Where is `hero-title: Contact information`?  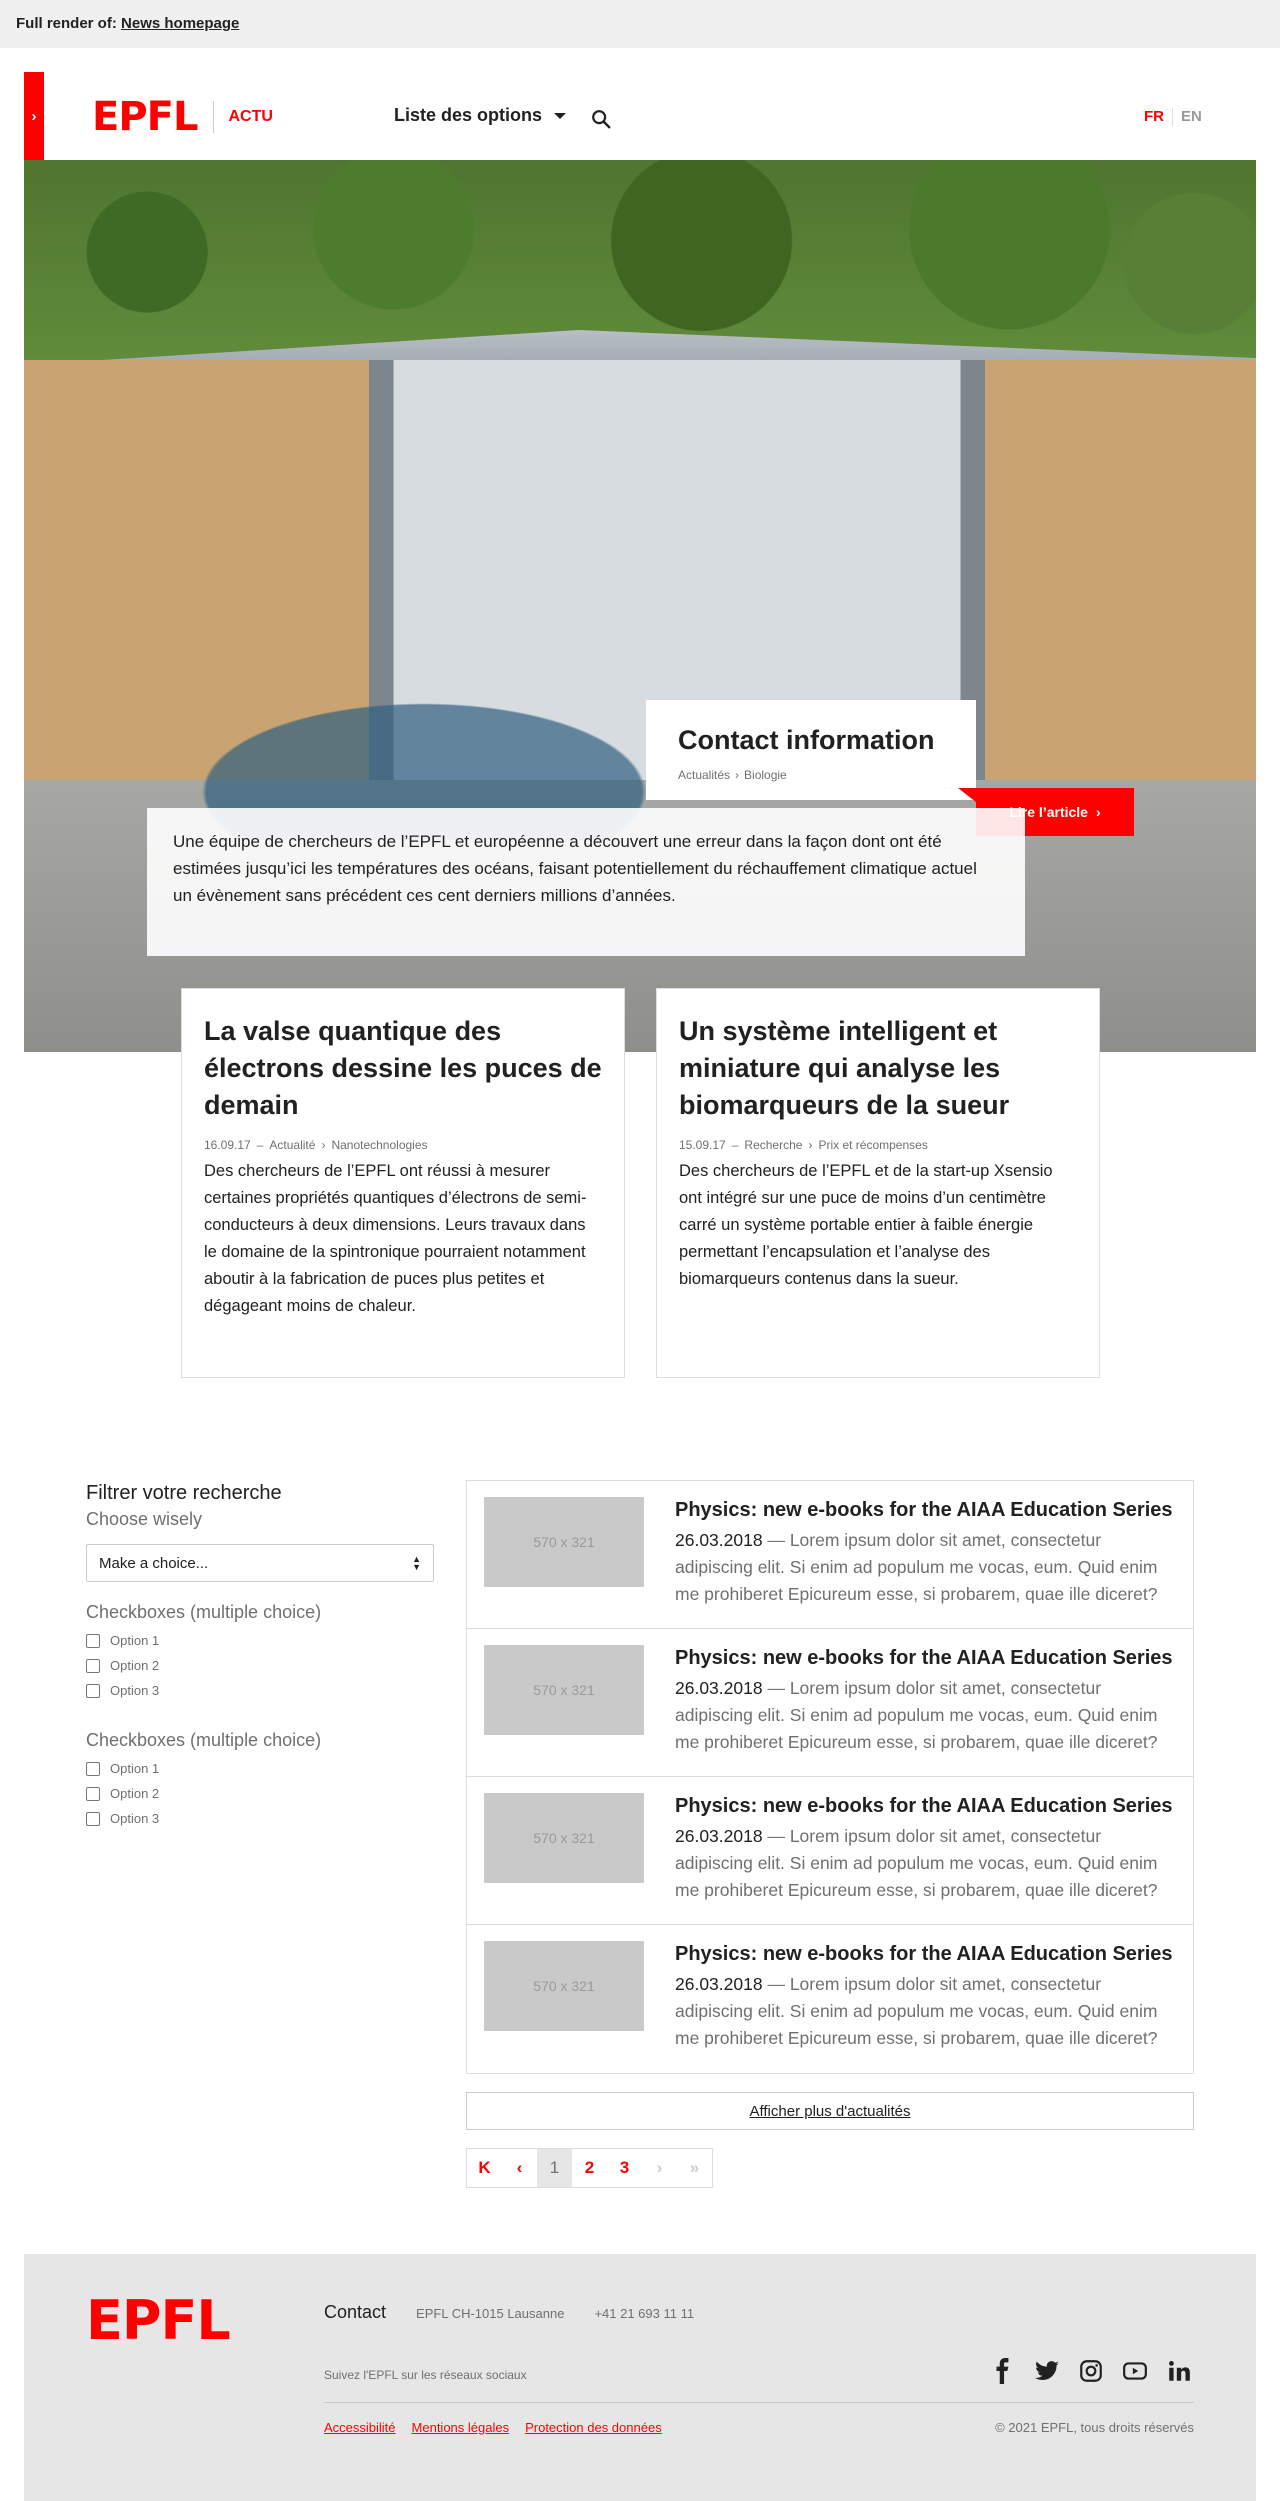 hero-title: Contact information is located at coordinates (811, 740).